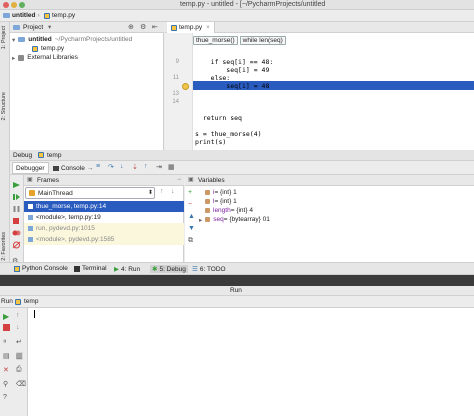 The width and height of the screenshot is (474, 416). What do you see at coordinates (104, 217) in the screenshot?
I see `frame-row: <module>, temp.py:19` at bounding box center [104, 217].